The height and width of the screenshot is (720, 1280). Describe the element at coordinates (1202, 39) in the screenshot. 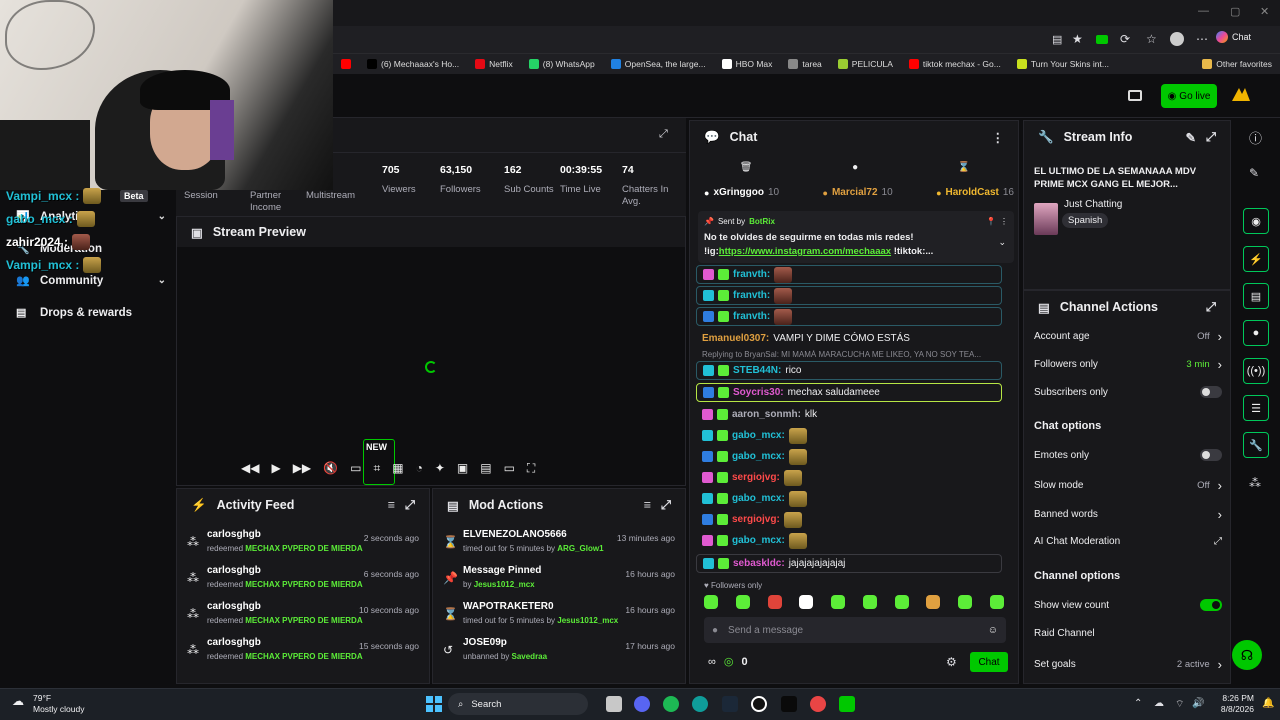

I see `more-menu-icon: ⋯` at that location.